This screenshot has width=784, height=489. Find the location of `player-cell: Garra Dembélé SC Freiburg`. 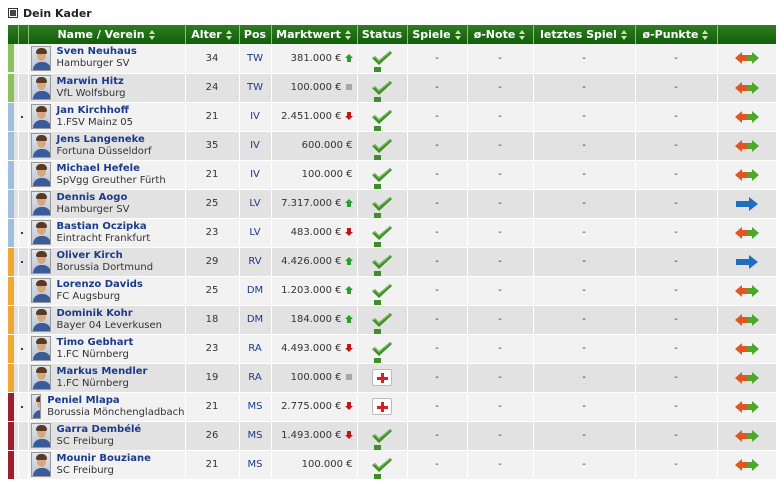

player-cell: Garra Dembélé SC Freiburg is located at coordinates (107, 436).